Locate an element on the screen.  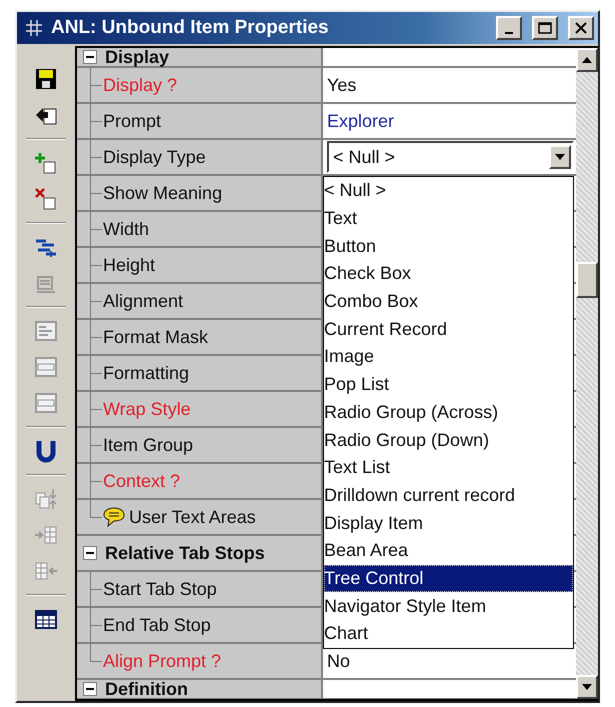
scrollbar is located at coordinates (587, 373).